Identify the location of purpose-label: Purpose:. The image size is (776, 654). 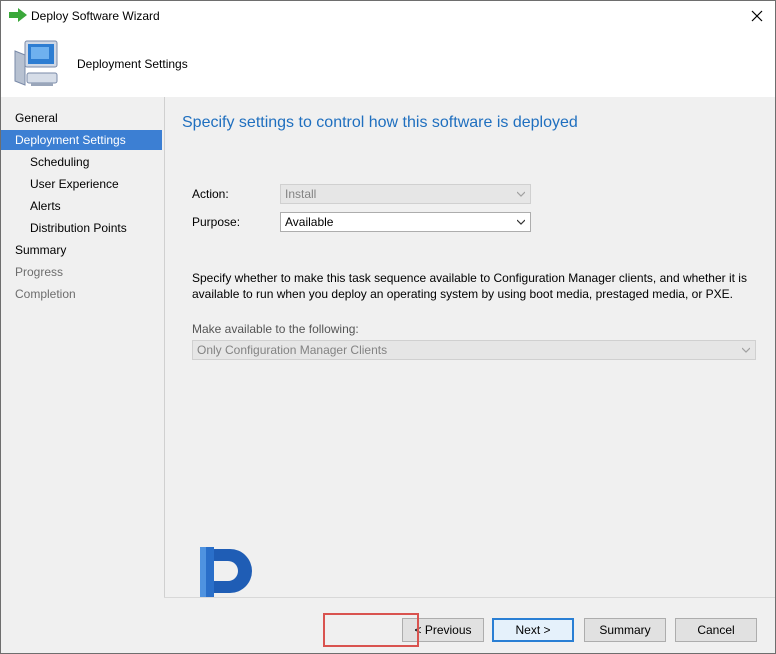
(216, 222).